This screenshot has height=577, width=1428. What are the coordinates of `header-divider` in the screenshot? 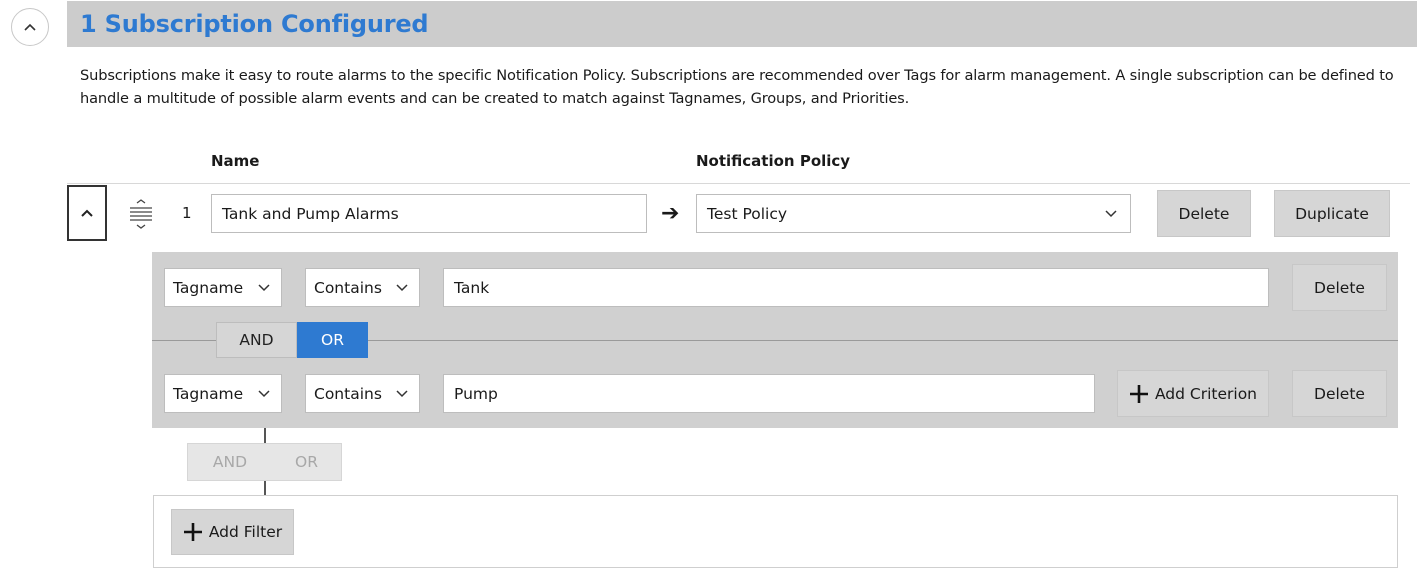 It's located at (738, 183).